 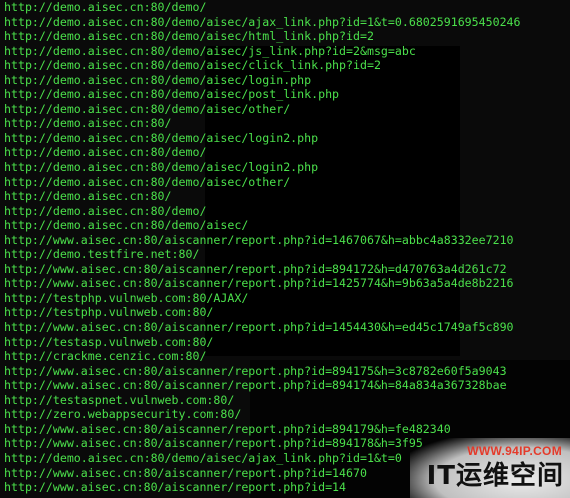 What do you see at coordinates (109, 341) in the screenshot?
I see `terminal-output-line: http://testasp.vulnweb.com:80/` at bounding box center [109, 341].